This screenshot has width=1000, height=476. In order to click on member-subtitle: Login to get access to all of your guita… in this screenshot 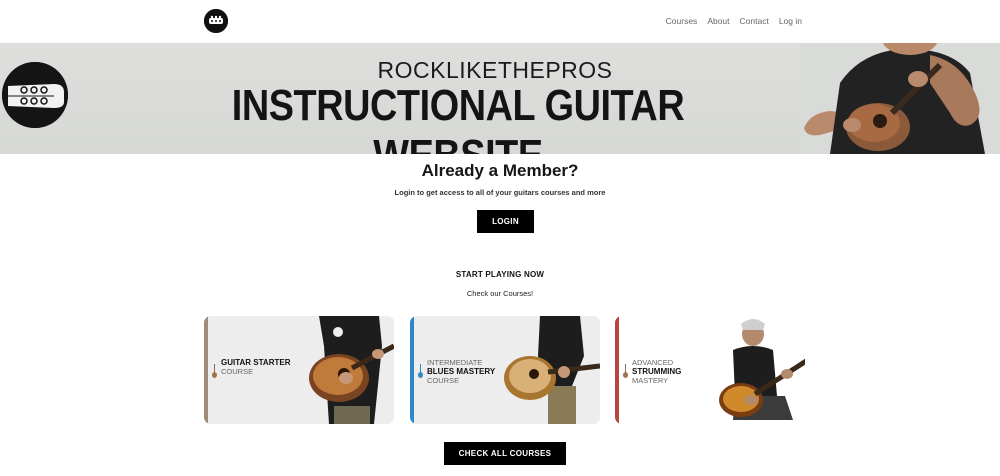, I will do `click(500, 192)`.